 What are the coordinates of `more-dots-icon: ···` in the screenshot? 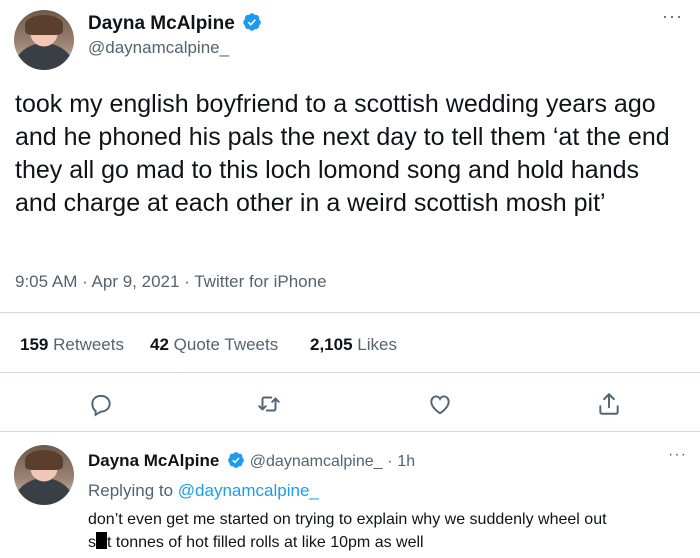 It's located at (672, 16).